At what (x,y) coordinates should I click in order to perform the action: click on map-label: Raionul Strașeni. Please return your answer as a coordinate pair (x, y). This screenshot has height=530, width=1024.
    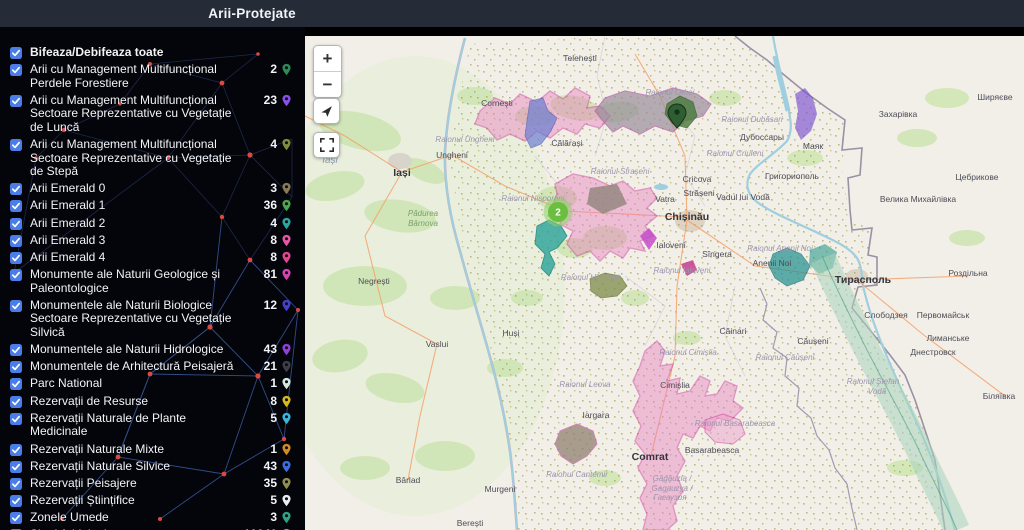
    Looking at the image, I should click on (620, 171).